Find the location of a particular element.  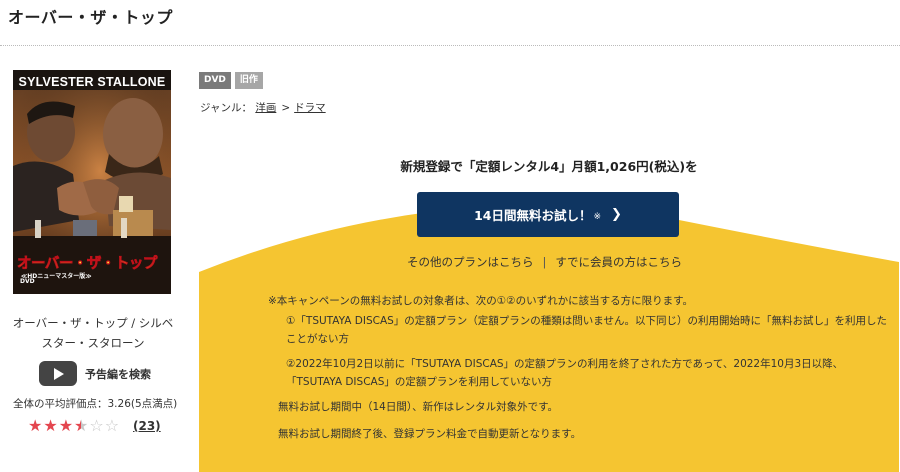

genre-link-drama: ドラマ is located at coordinates (310, 108).